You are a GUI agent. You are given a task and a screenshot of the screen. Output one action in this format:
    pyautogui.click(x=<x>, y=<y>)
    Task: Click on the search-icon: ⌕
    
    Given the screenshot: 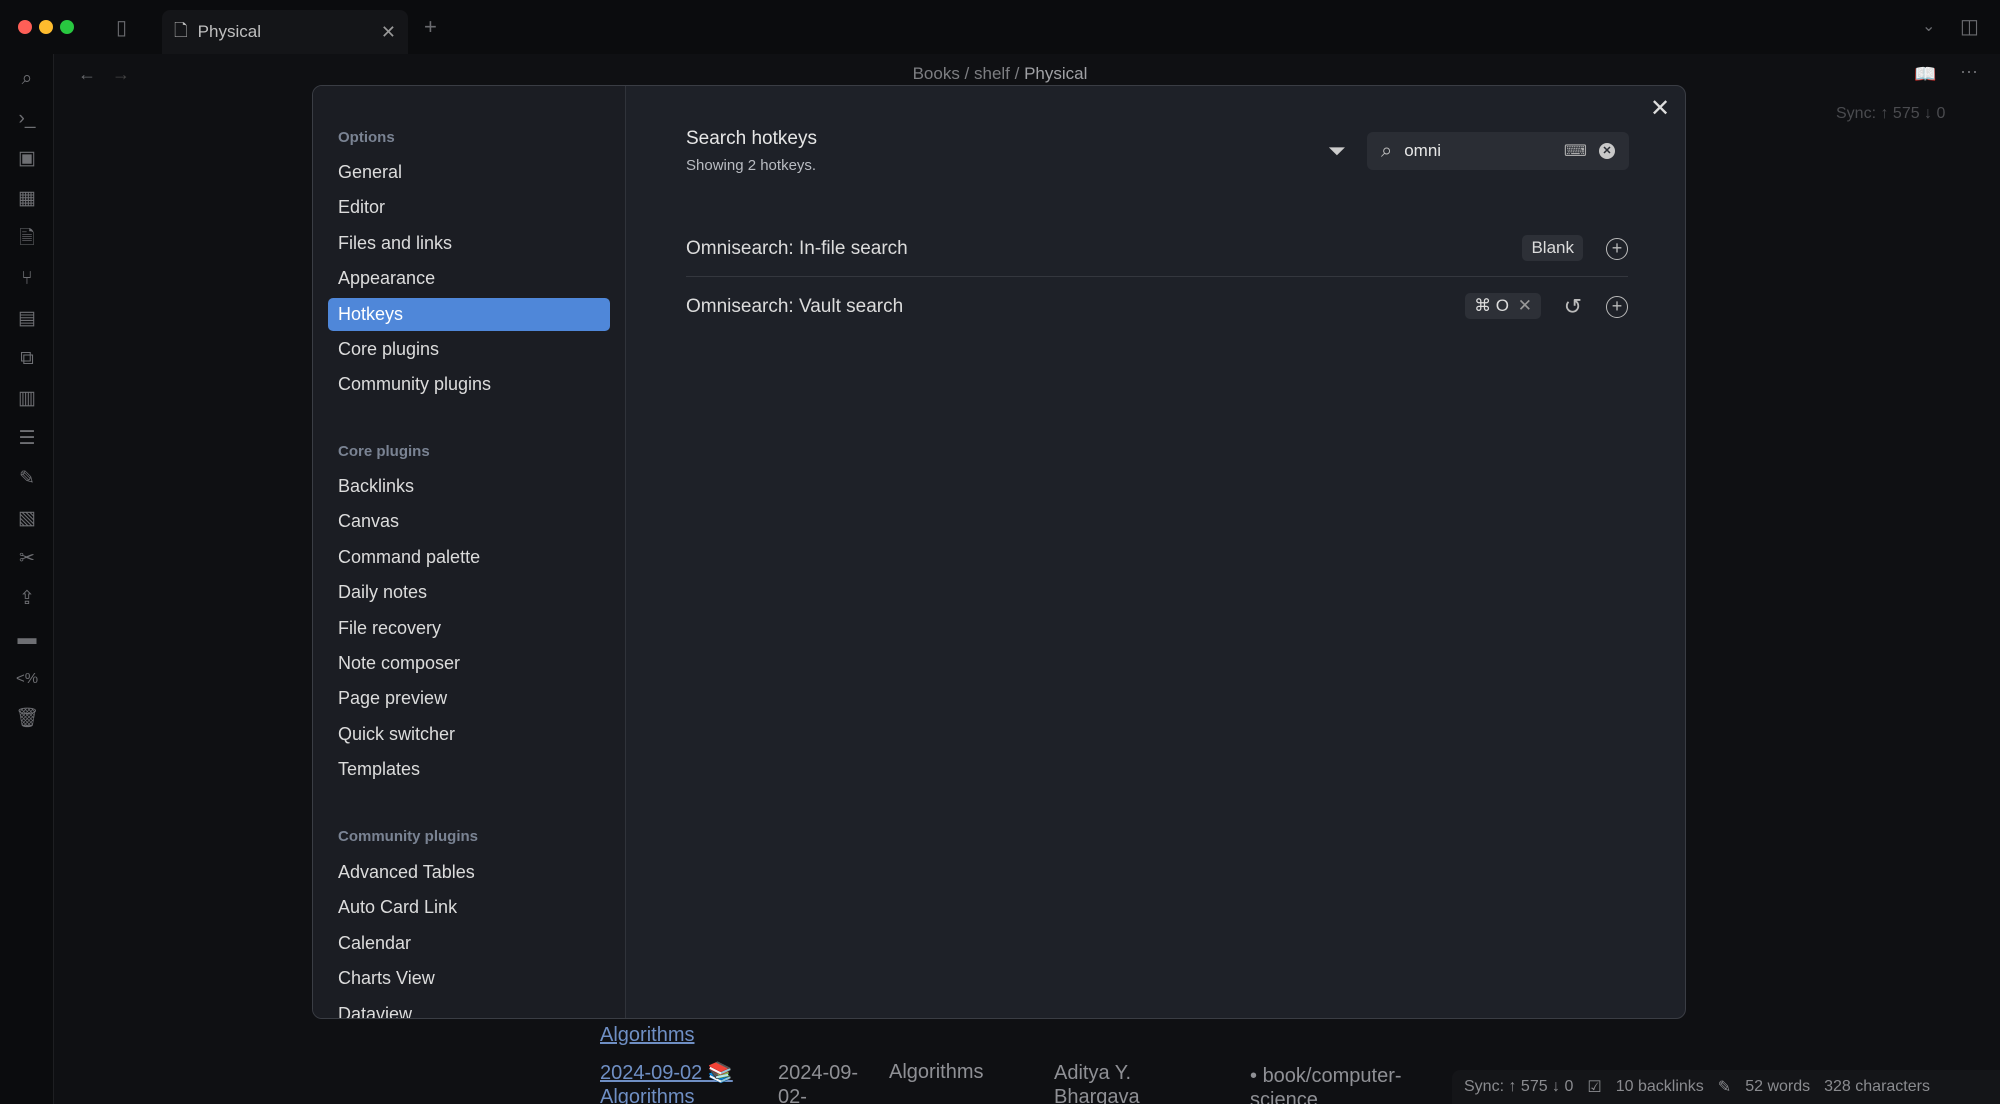 What is the action you would take?
    pyautogui.click(x=1387, y=150)
    